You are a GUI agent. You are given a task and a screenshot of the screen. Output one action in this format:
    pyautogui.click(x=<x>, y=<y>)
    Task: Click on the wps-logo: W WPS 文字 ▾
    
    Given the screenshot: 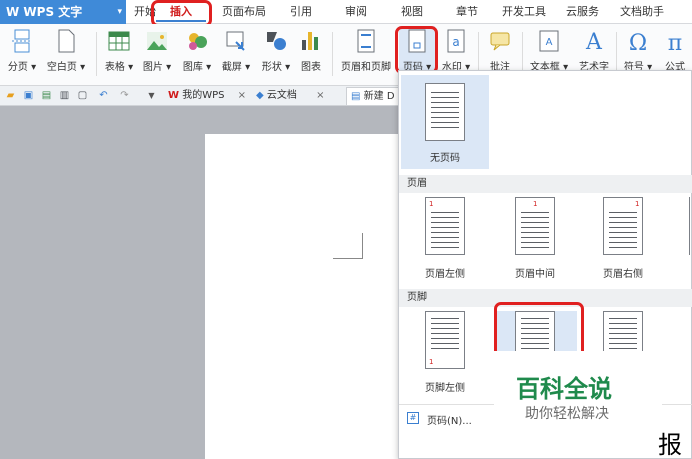 What is the action you would take?
    pyautogui.click(x=63, y=12)
    